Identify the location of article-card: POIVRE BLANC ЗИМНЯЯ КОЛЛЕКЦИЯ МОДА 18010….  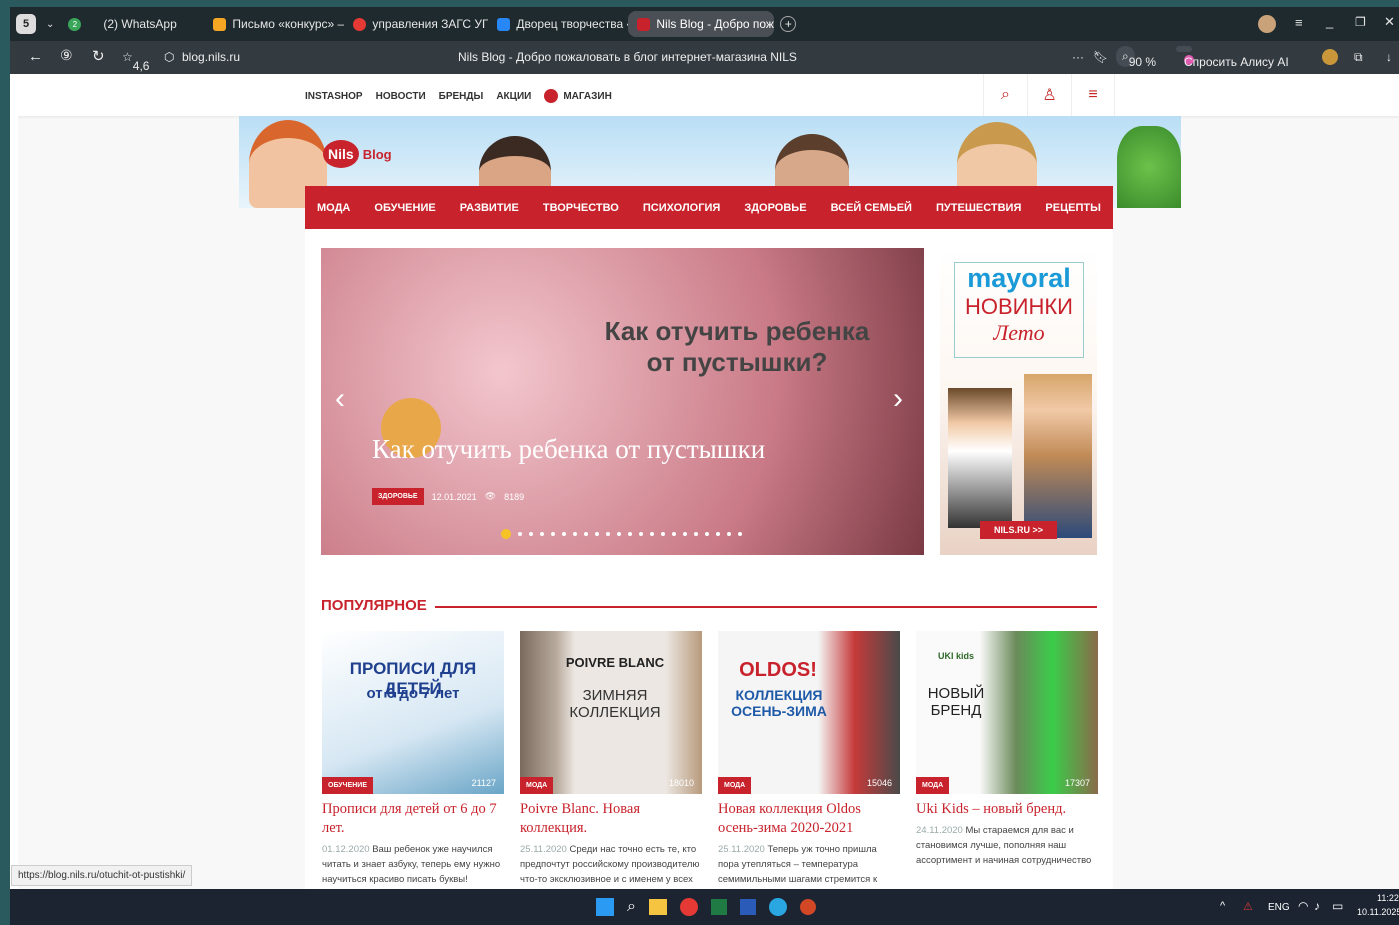
(611, 759).